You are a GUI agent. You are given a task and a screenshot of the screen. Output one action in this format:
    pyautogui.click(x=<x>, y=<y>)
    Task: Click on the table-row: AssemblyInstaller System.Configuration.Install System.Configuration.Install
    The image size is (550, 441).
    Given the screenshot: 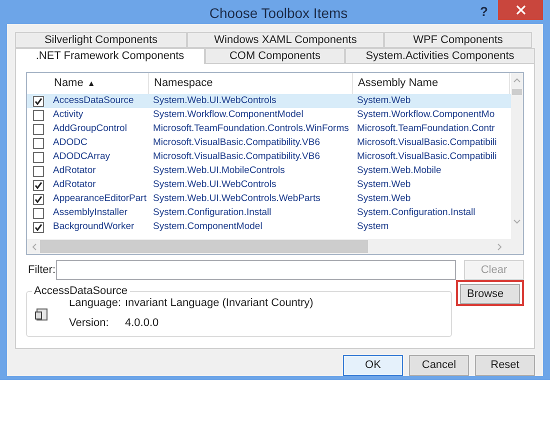 What is the action you would take?
    pyautogui.click(x=269, y=213)
    